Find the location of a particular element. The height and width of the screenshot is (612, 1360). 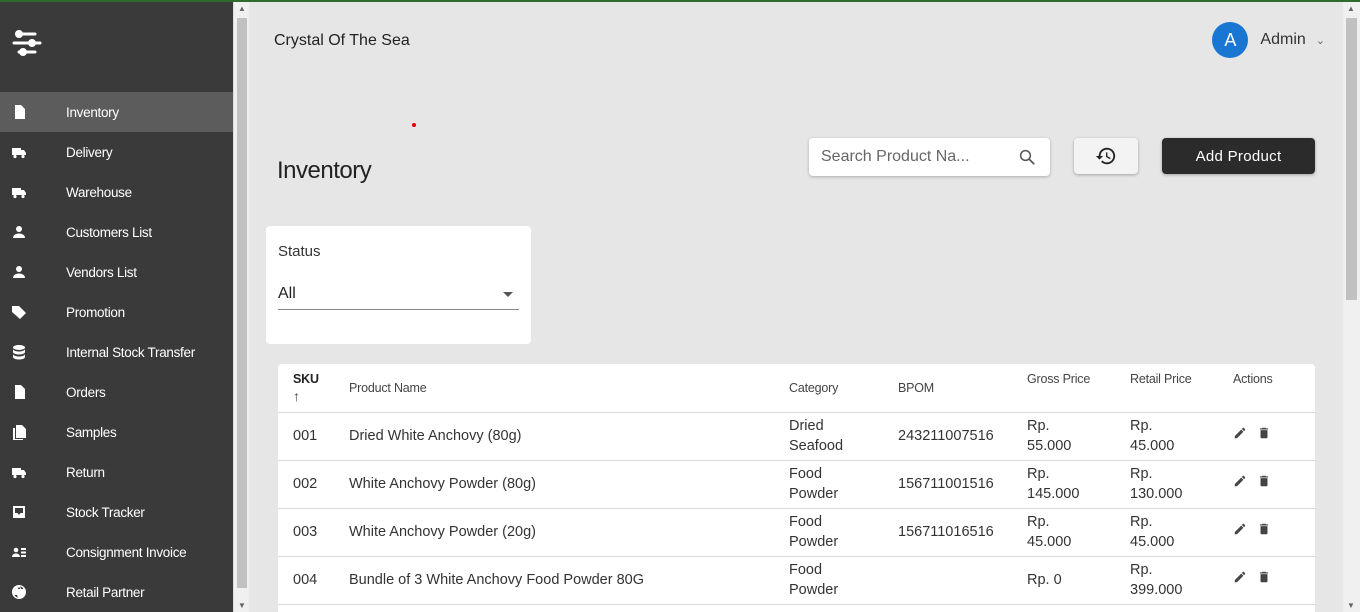

sidebar-item-orders: Orders is located at coordinates (116, 392).